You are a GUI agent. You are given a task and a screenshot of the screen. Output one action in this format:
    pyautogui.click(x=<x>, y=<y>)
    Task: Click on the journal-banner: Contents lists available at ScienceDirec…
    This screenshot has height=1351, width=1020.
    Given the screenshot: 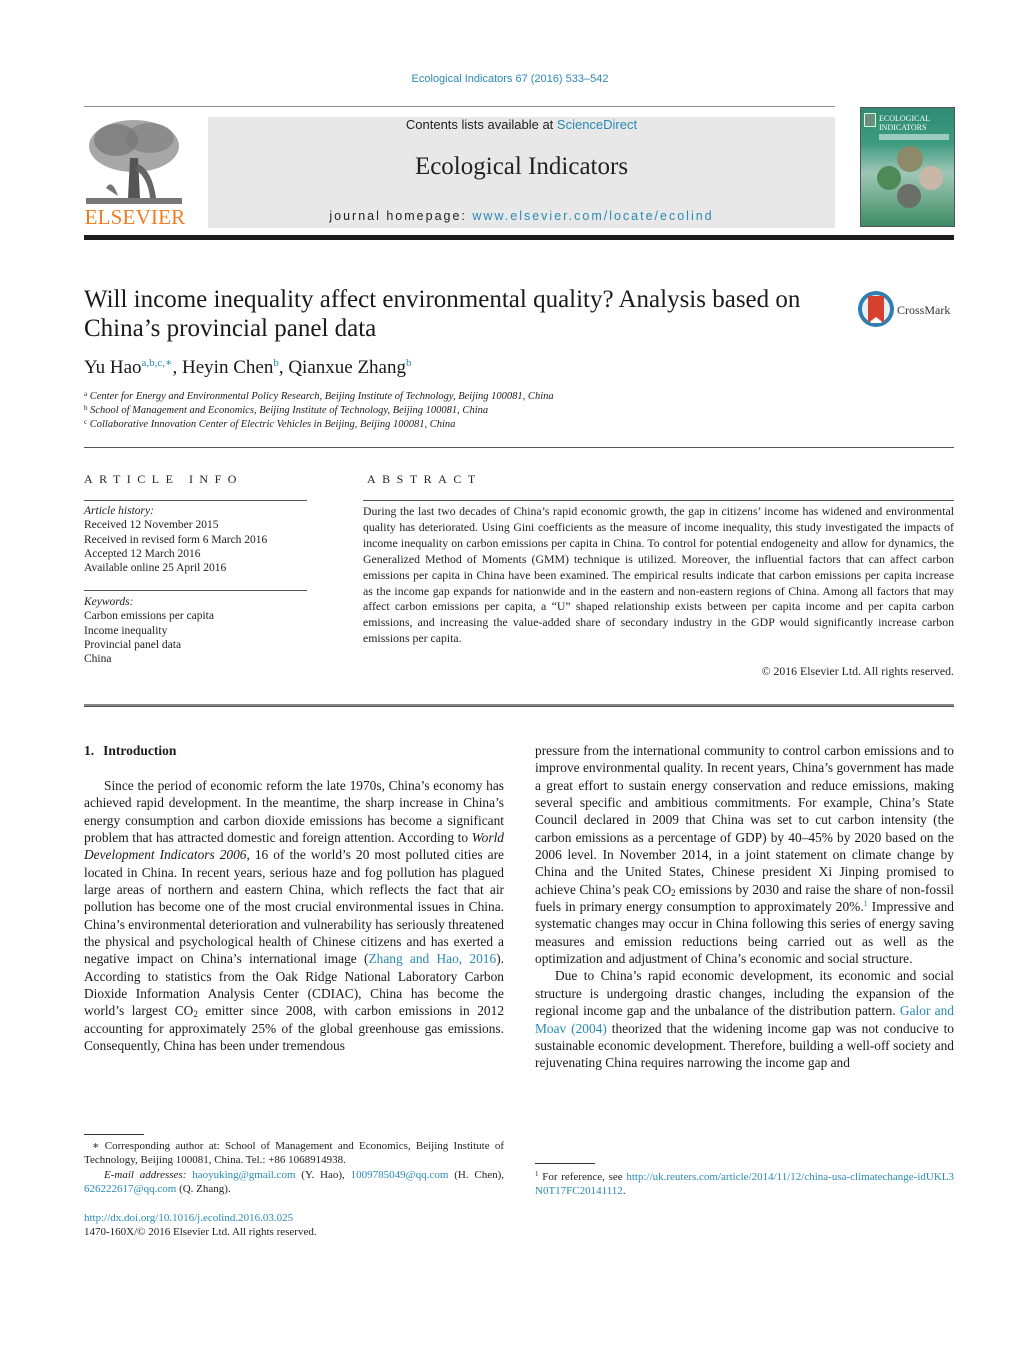 What is the action you would take?
    pyautogui.click(x=521, y=172)
    